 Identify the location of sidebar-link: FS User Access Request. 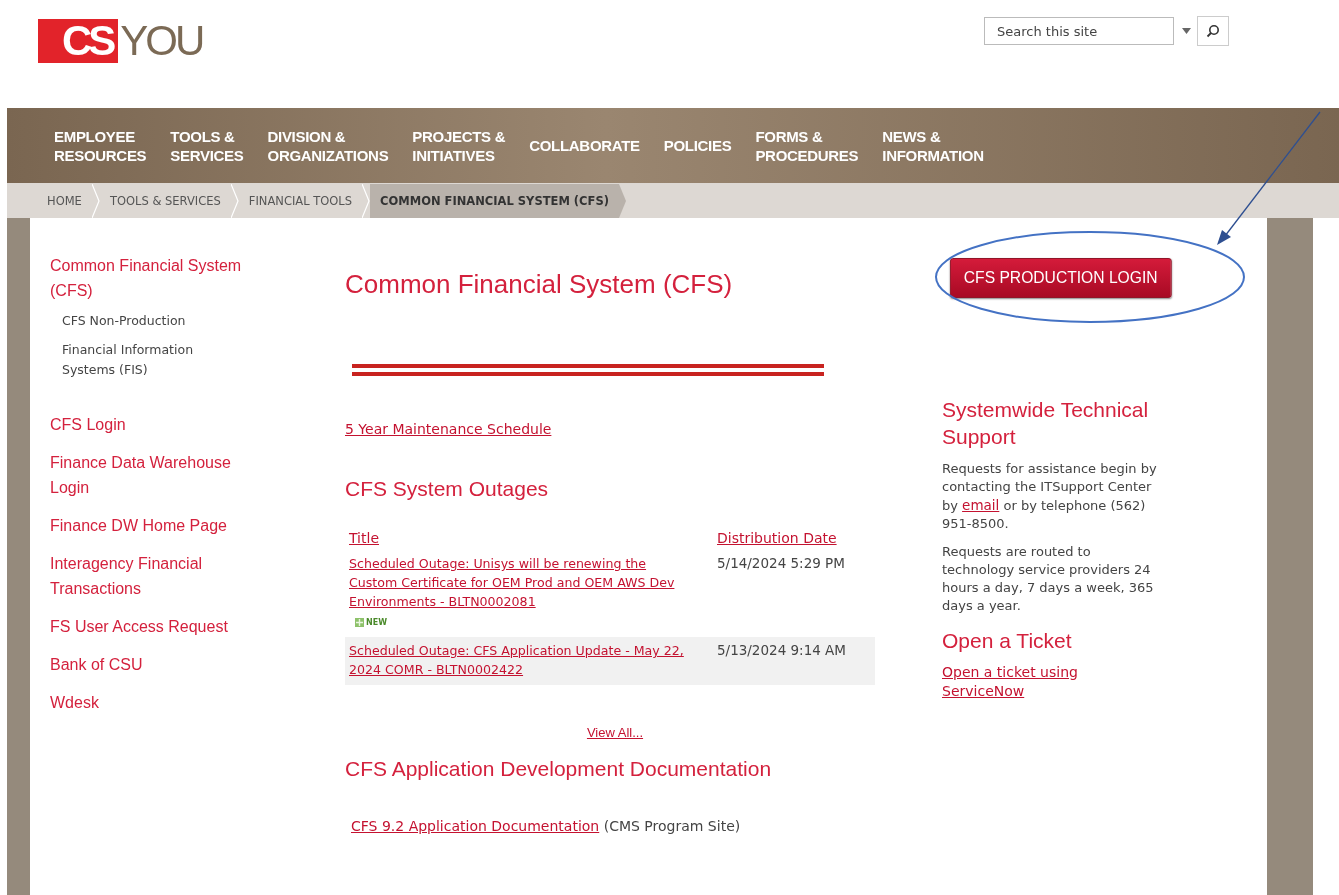
(157, 626).